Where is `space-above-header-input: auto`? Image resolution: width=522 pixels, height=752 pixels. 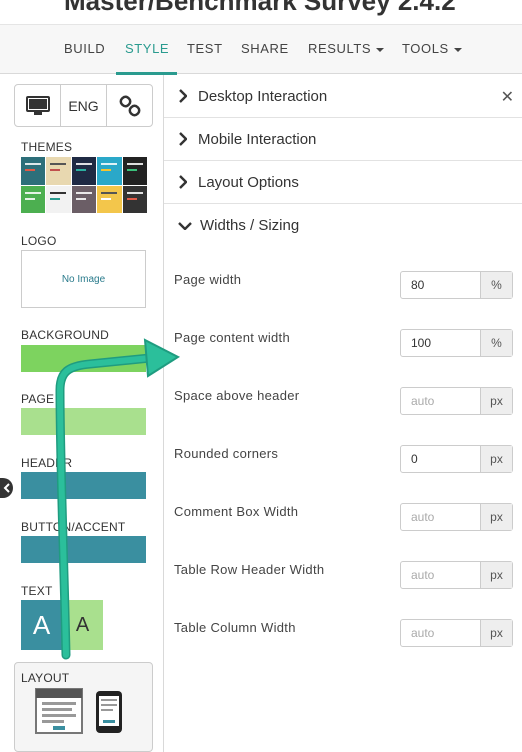
space-above-header-input: auto is located at coordinates (441, 401).